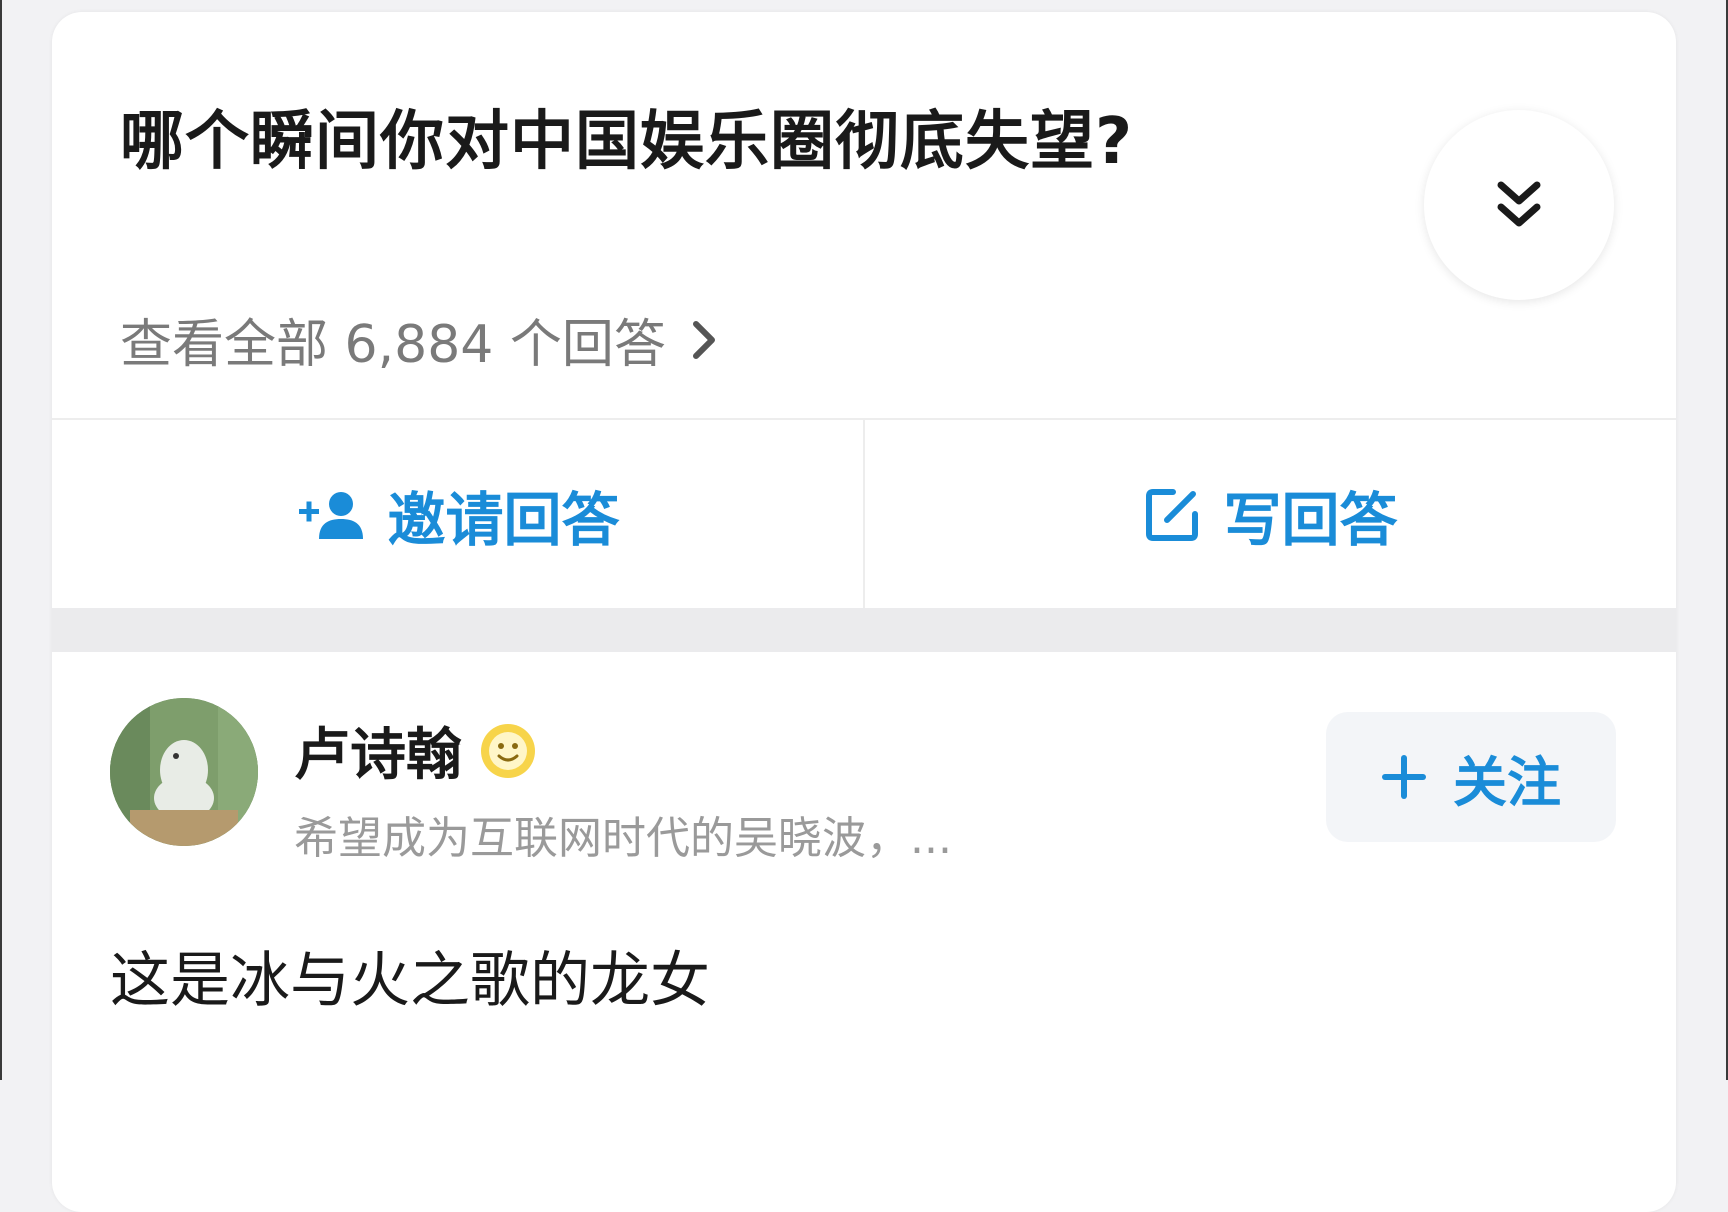  What do you see at coordinates (503, 520) in the screenshot?
I see `invite-answer-label: 邀请回答` at bounding box center [503, 520].